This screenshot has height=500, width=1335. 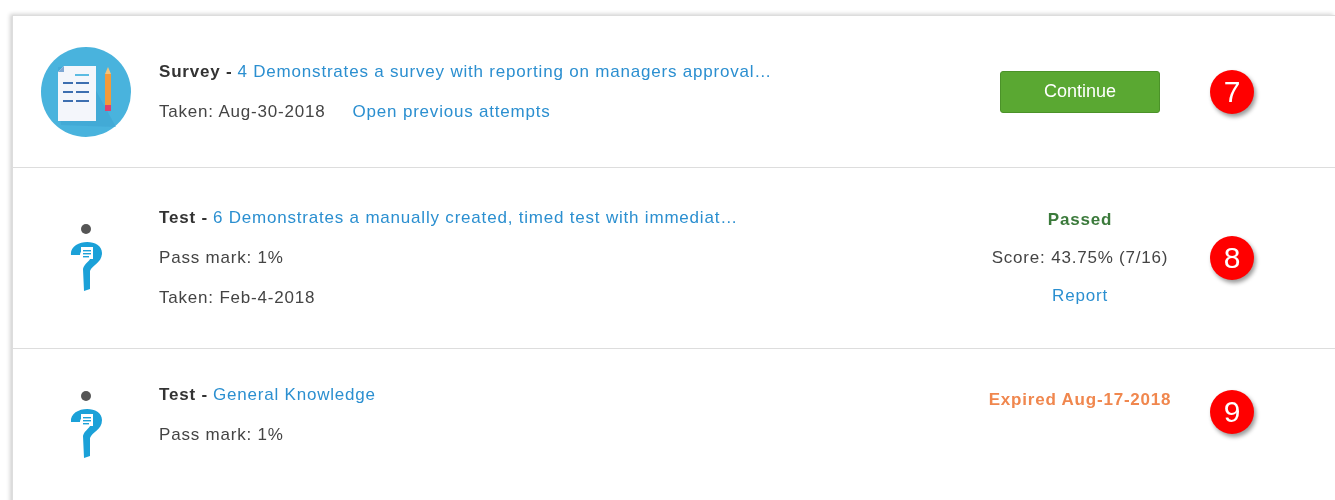 I want to click on attempts-link: Open previous attempts, so click(x=451, y=111).